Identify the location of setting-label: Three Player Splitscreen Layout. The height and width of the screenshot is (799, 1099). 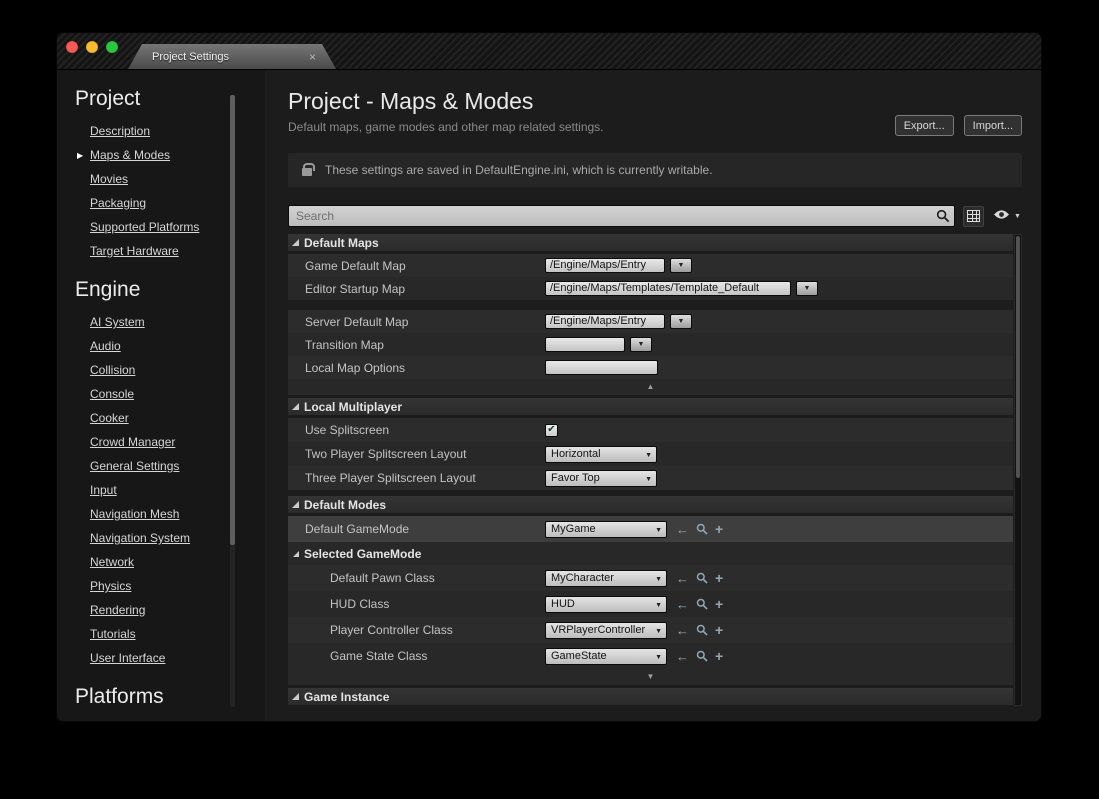
(390, 478).